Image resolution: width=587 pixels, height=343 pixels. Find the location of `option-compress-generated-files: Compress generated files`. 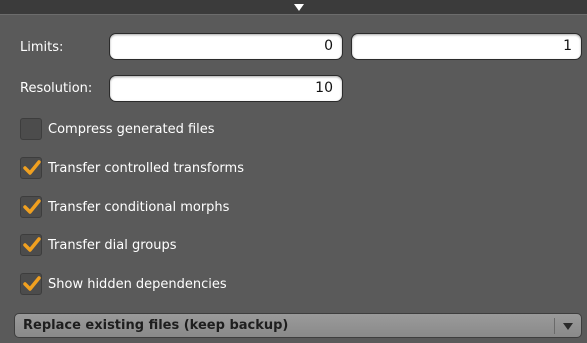

option-compress-generated-files: Compress generated files is located at coordinates (117, 129).